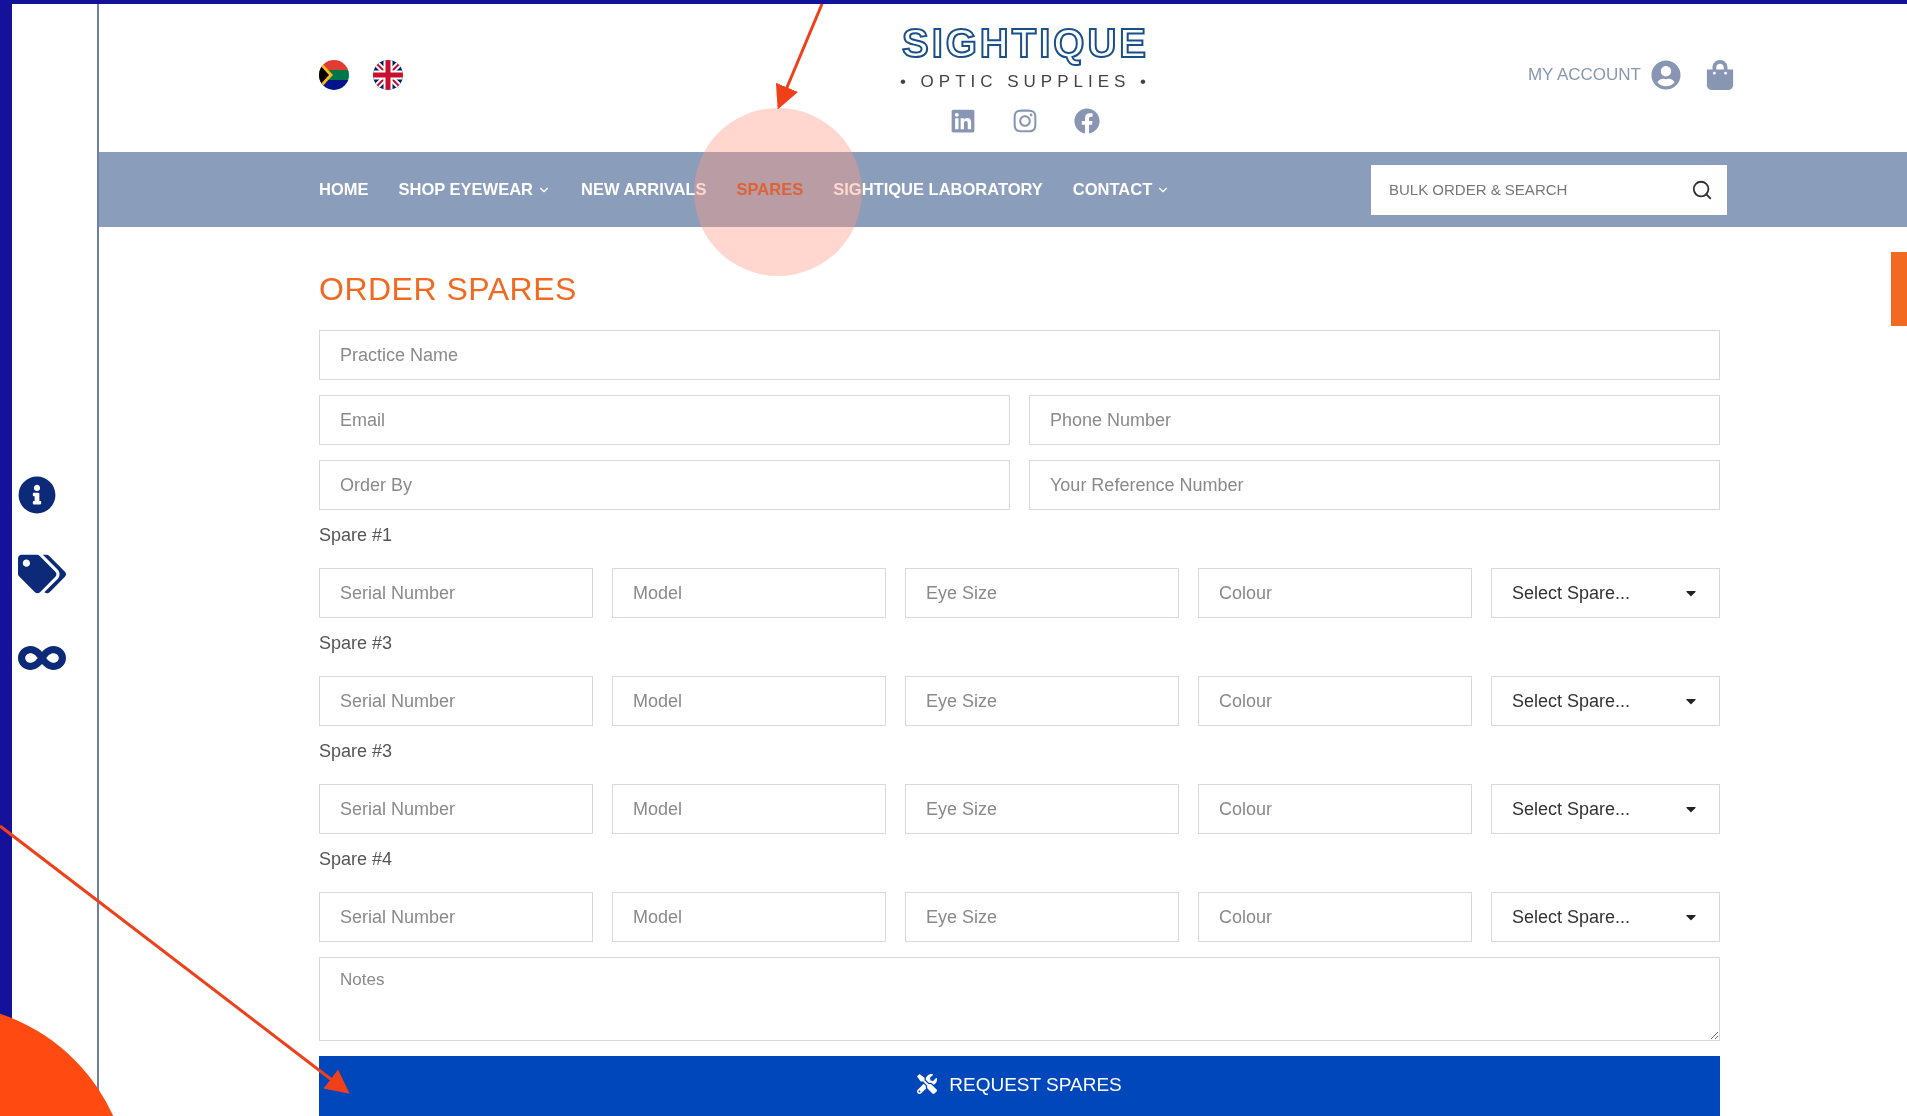 This screenshot has height=1116, width=1907. What do you see at coordinates (927, 1084) in the screenshot?
I see `tools-icon` at bounding box center [927, 1084].